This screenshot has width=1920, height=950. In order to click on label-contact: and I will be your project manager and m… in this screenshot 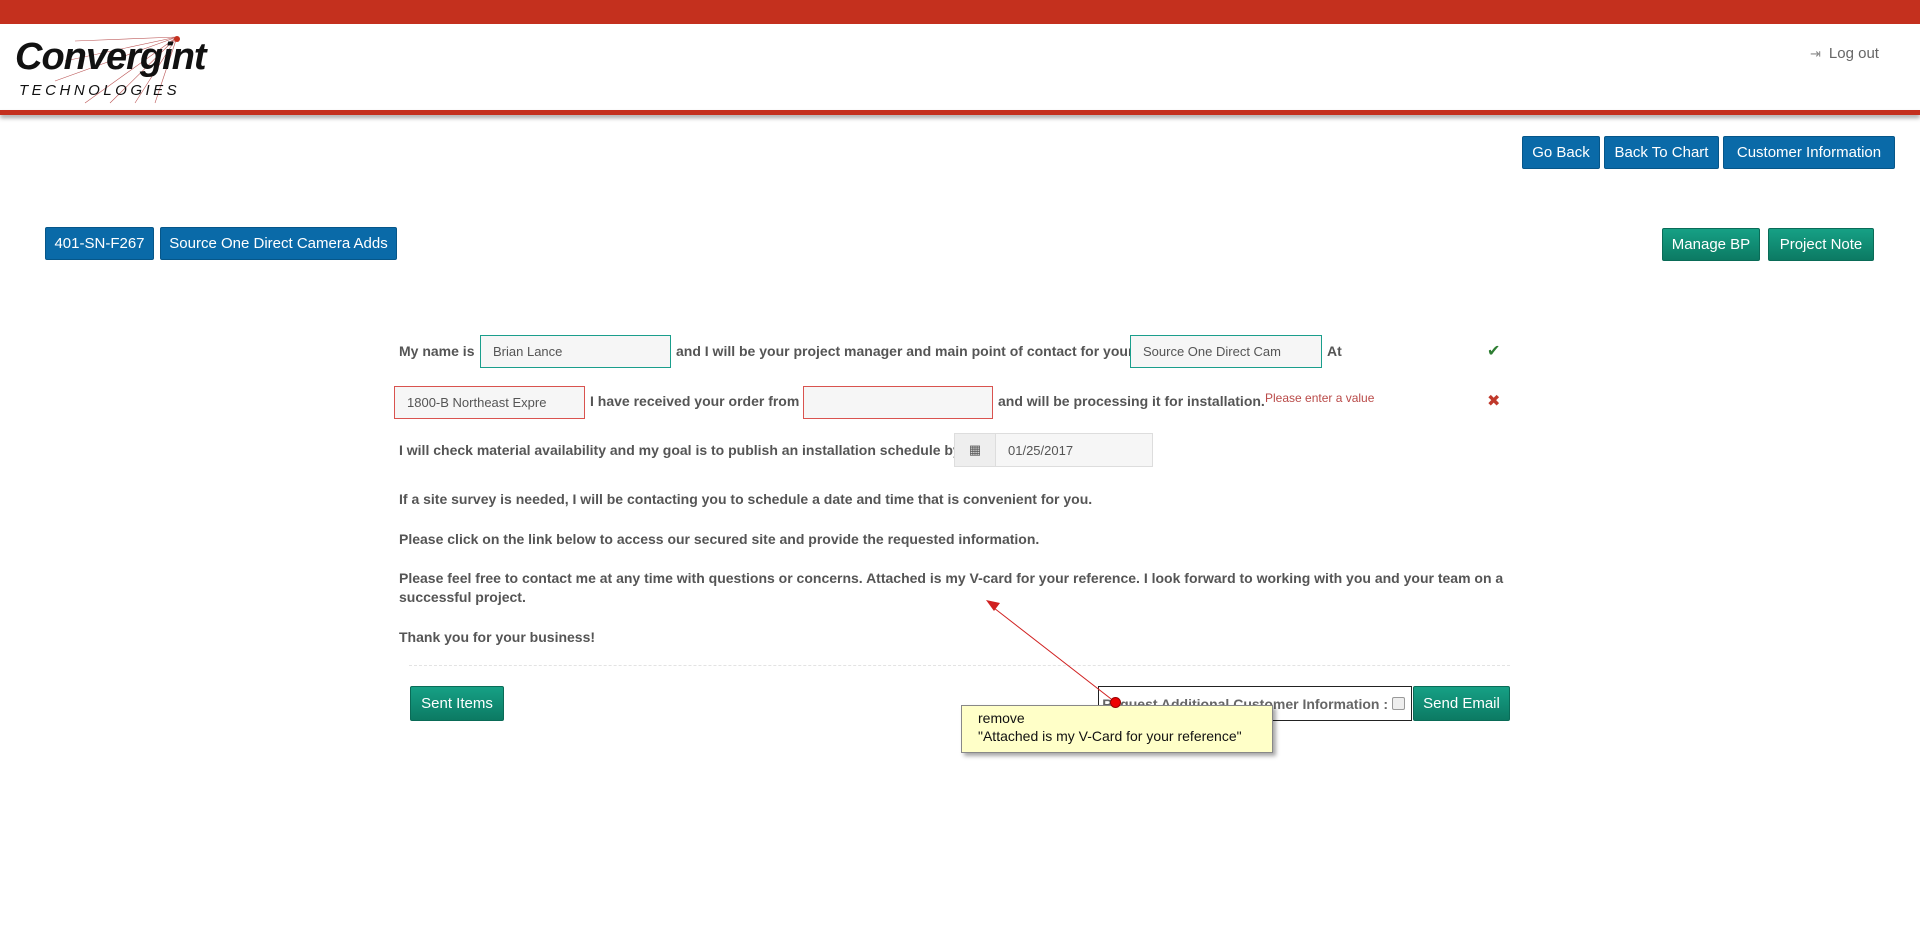, I will do `click(905, 351)`.